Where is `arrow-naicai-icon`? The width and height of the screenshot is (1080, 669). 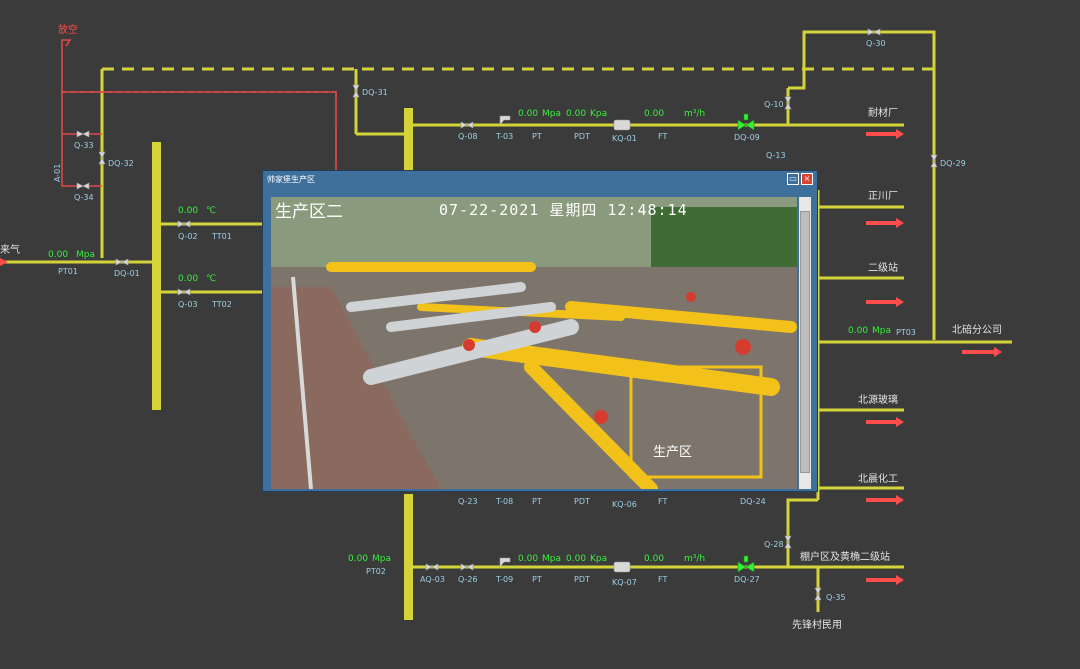 arrow-naicai-icon is located at coordinates (885, 134).